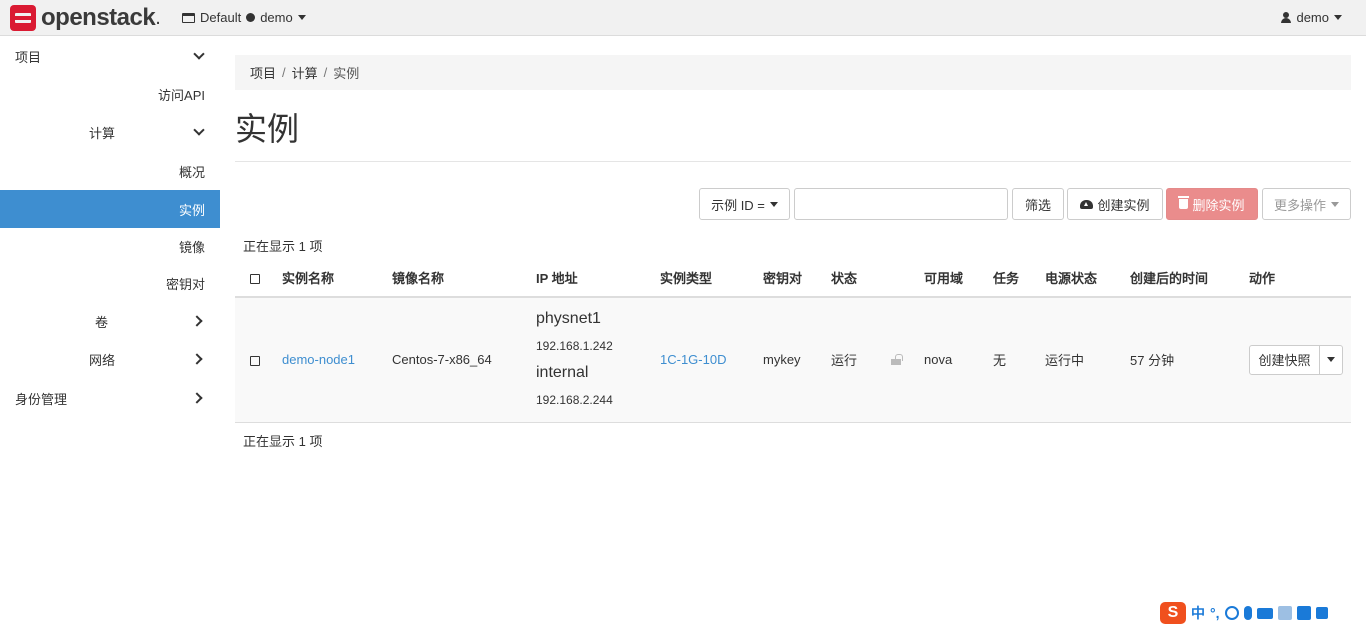 The image size is (1366, 625). I want to click on sidebar-item-label: 密钥对, so click(185, 284).